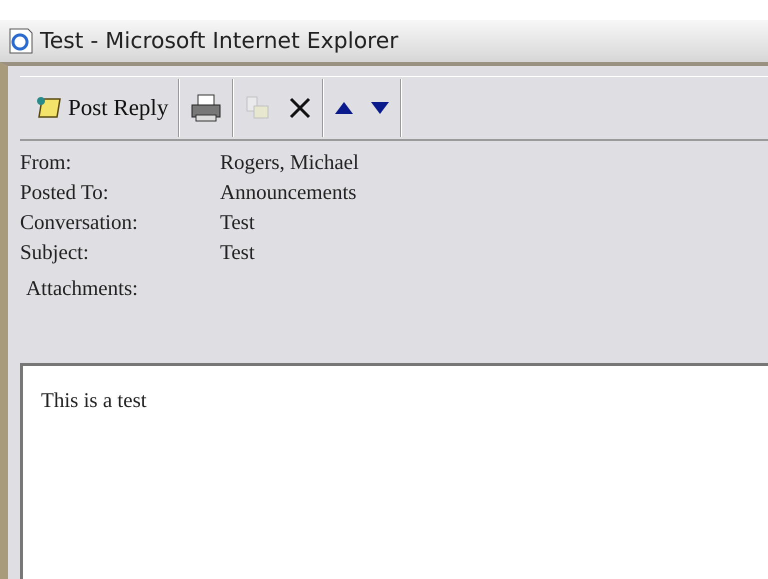 The height and width of the screenshot is (579, 768). Describe the element at coordinates (219, 41) in the screenshot. I see `window-title: Test - Microsoft Internet Explorer` at that location.